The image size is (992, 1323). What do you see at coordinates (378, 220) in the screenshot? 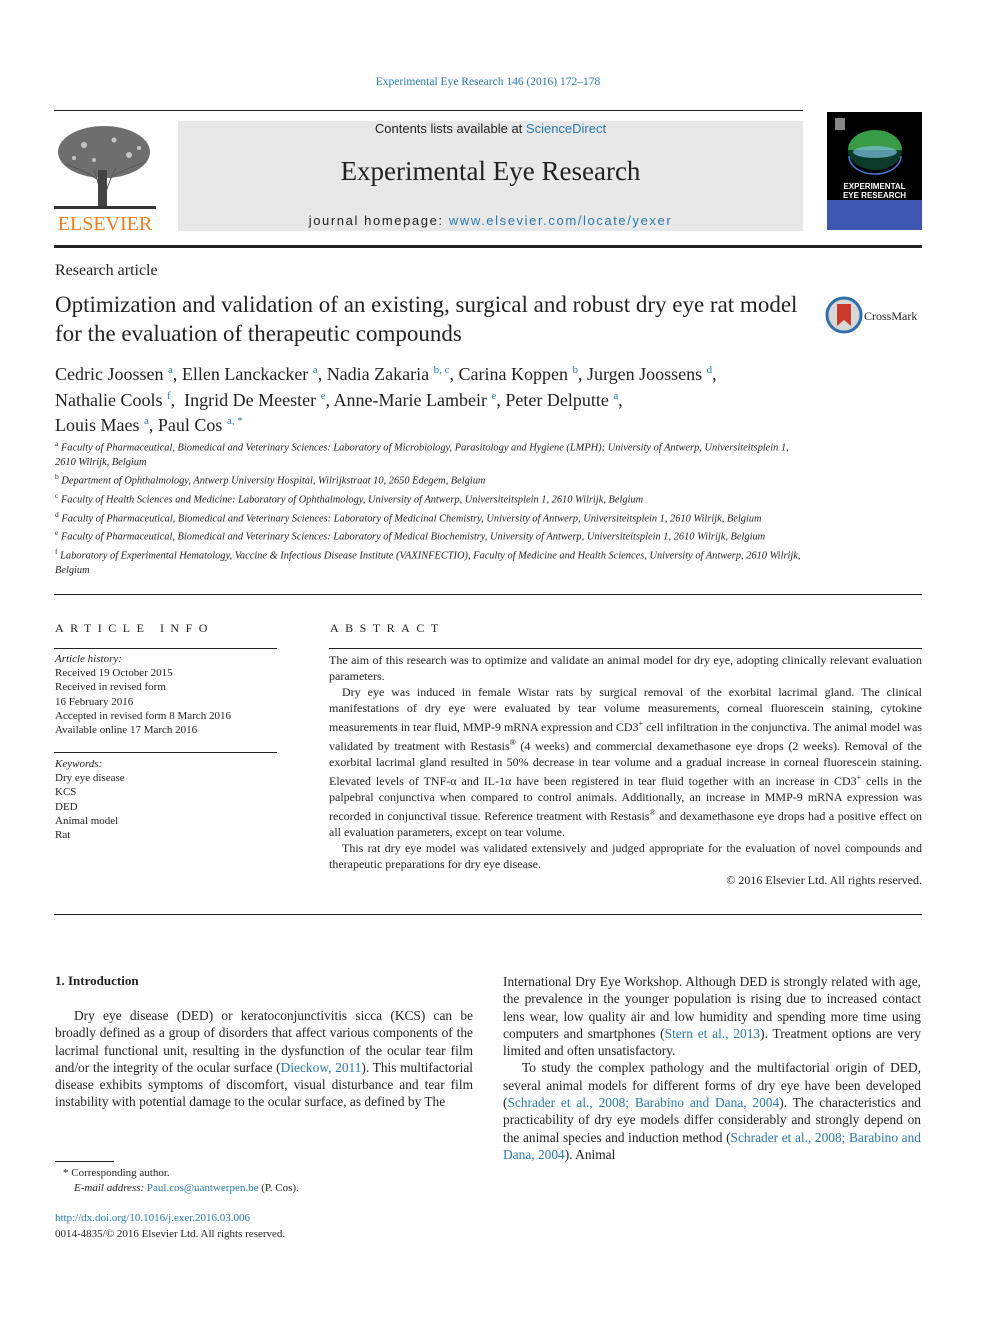
I see `homepage-prefix: journal homepage:` at bounding box center [378, 220].